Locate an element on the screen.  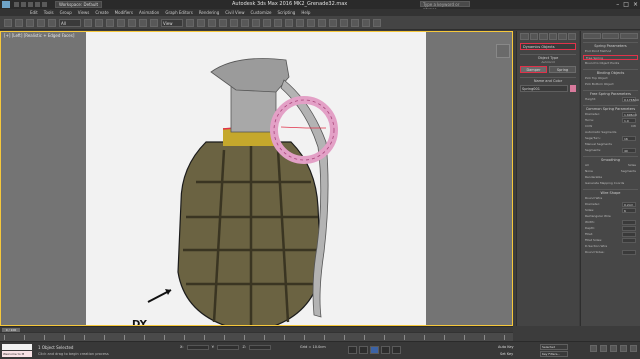
menu-customize: Customize is located at coordinates (261, 12).